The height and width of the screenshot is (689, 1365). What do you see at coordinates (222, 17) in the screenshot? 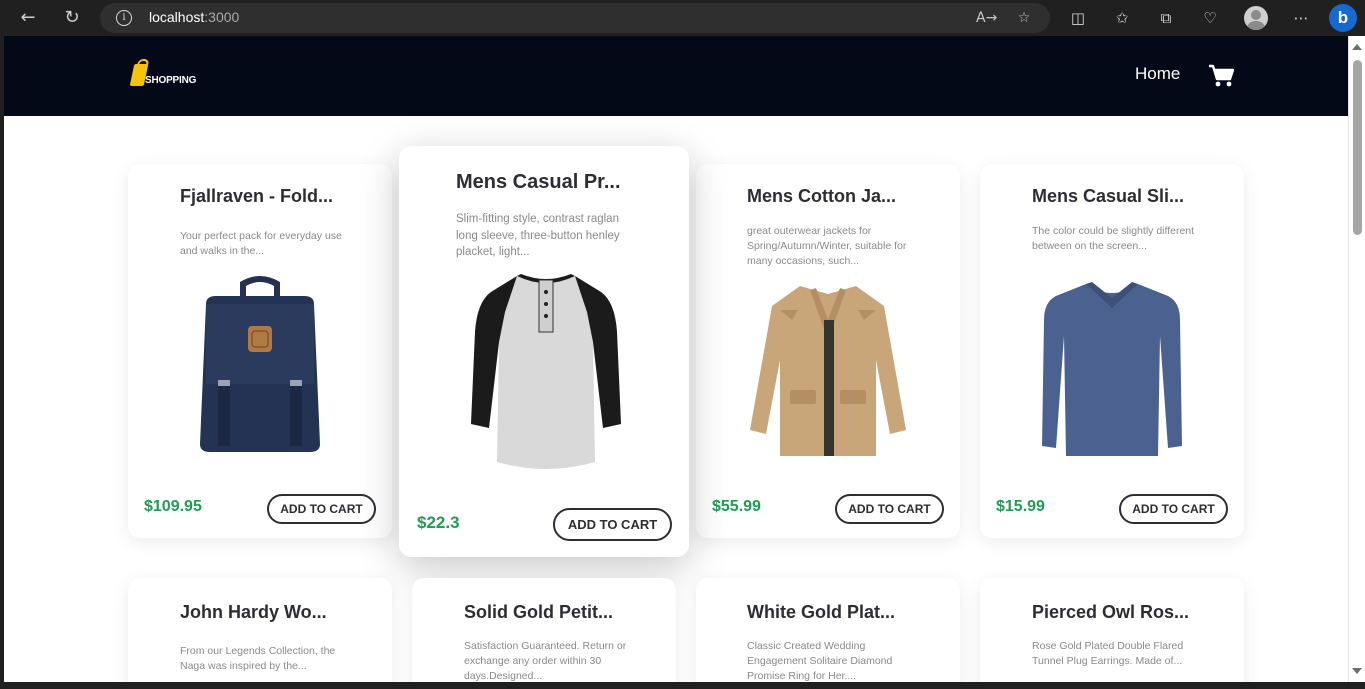
I see `url-port: :3000` at bounding box center [222, 17].